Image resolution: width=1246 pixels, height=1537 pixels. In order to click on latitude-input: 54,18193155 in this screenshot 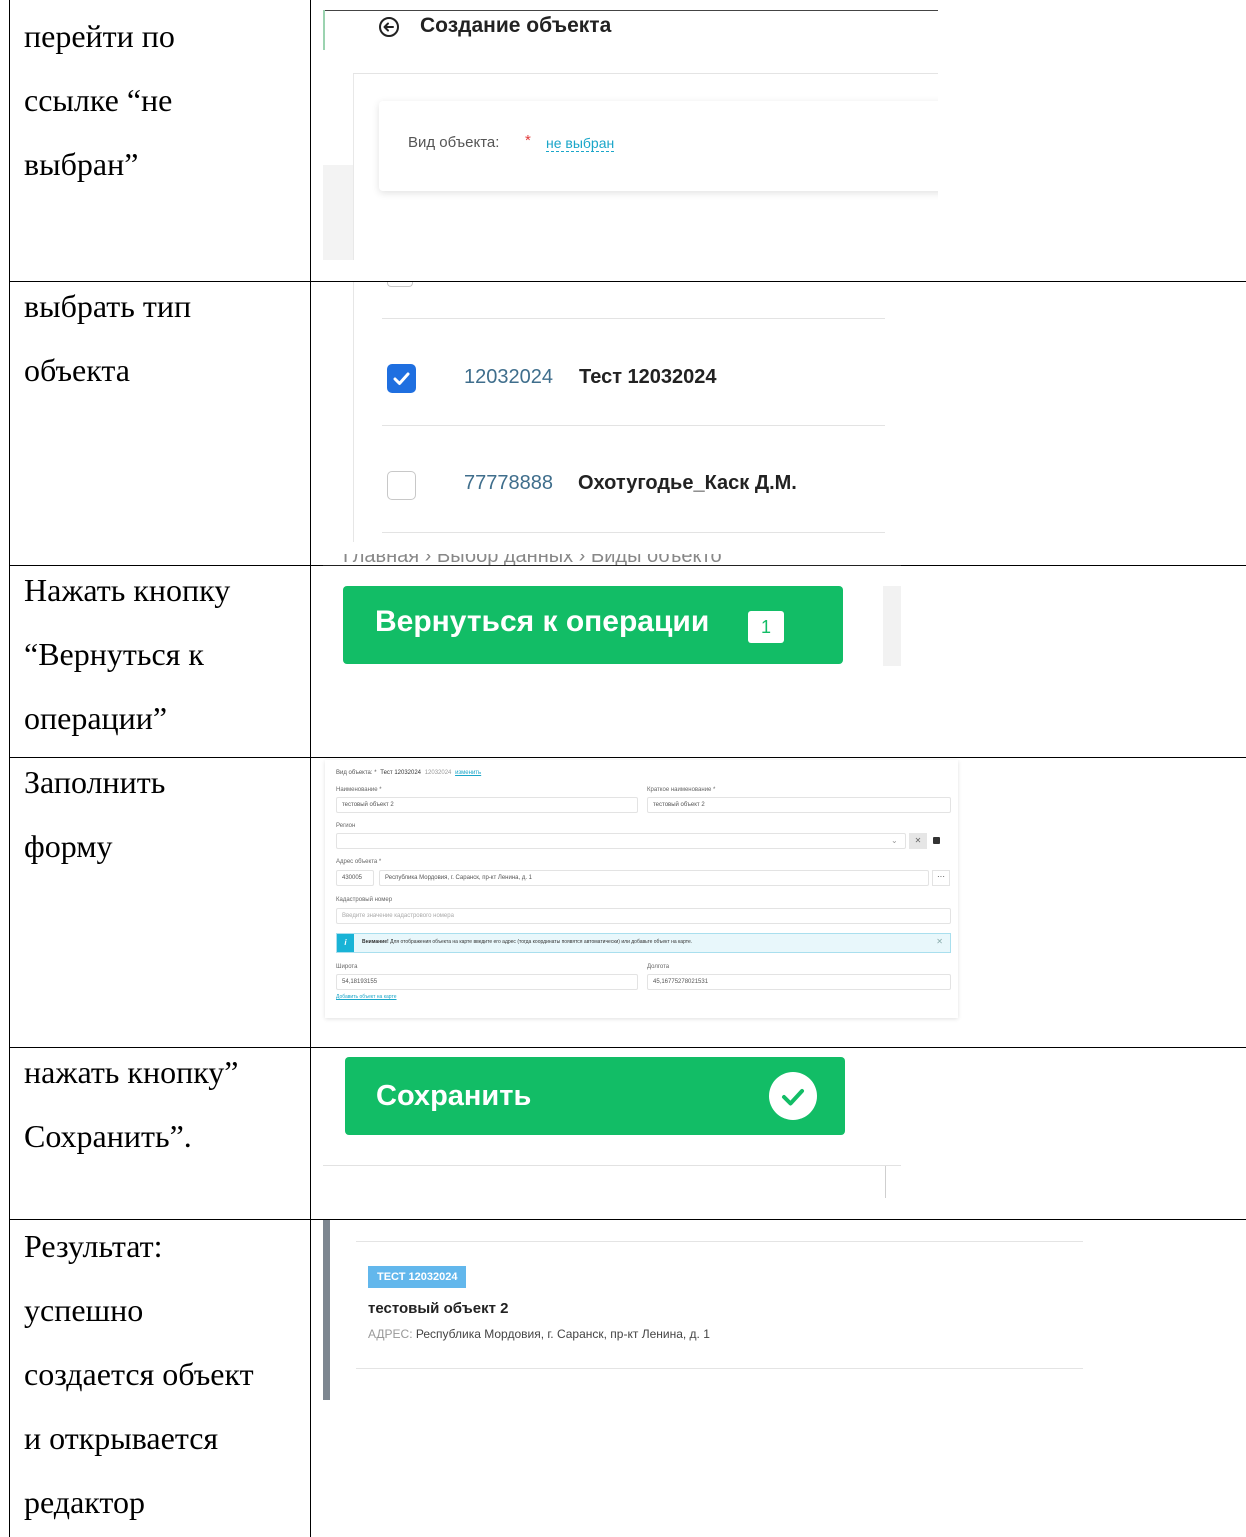, I will do `click(487, 982)`.